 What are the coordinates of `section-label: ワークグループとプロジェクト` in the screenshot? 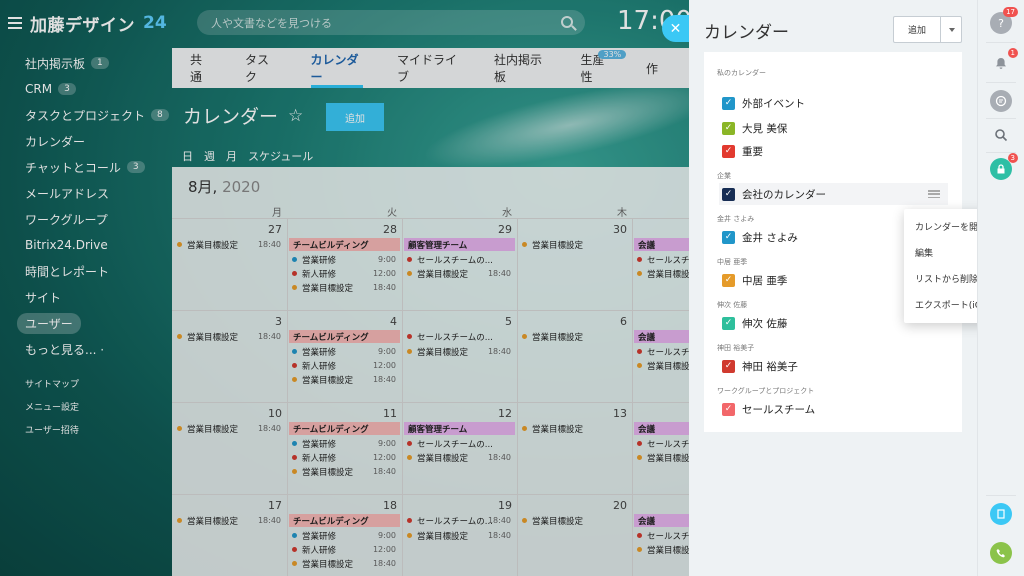 It's located at (766, 391).